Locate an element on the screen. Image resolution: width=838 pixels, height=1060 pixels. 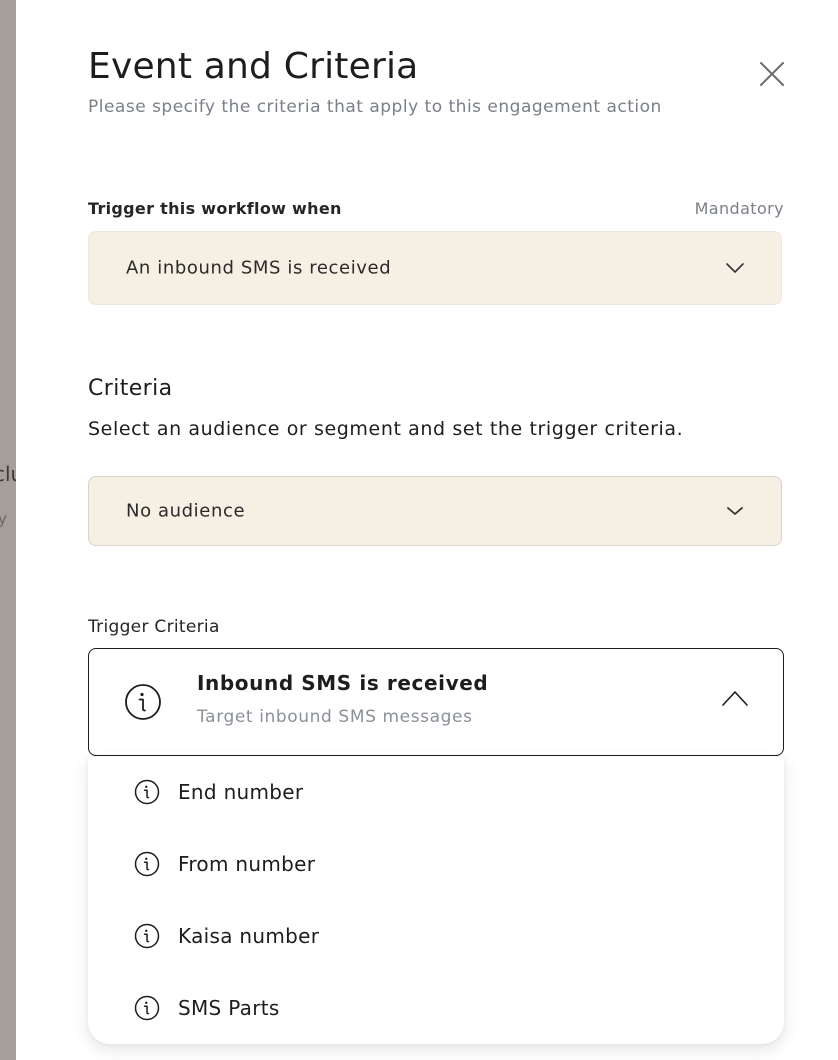
trigger-event-select: An inbound SMS is received is located at coordinates (435, 268).